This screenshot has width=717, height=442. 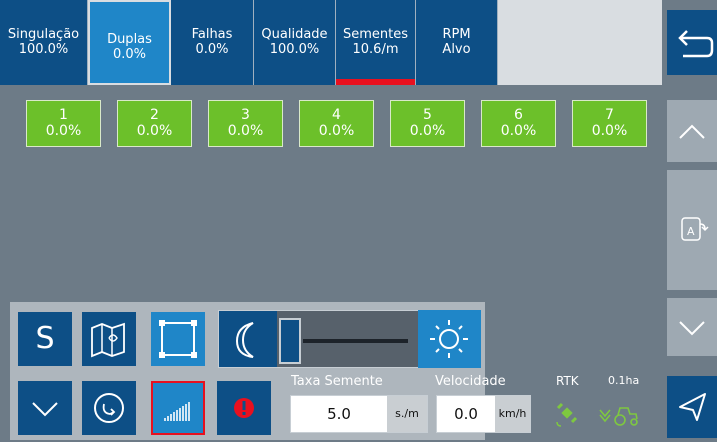 What do you see at coordinates (212, 49) in the screenshot?
I see `tab-falhas-value: 0.0%` at bounding box center [212, 49].